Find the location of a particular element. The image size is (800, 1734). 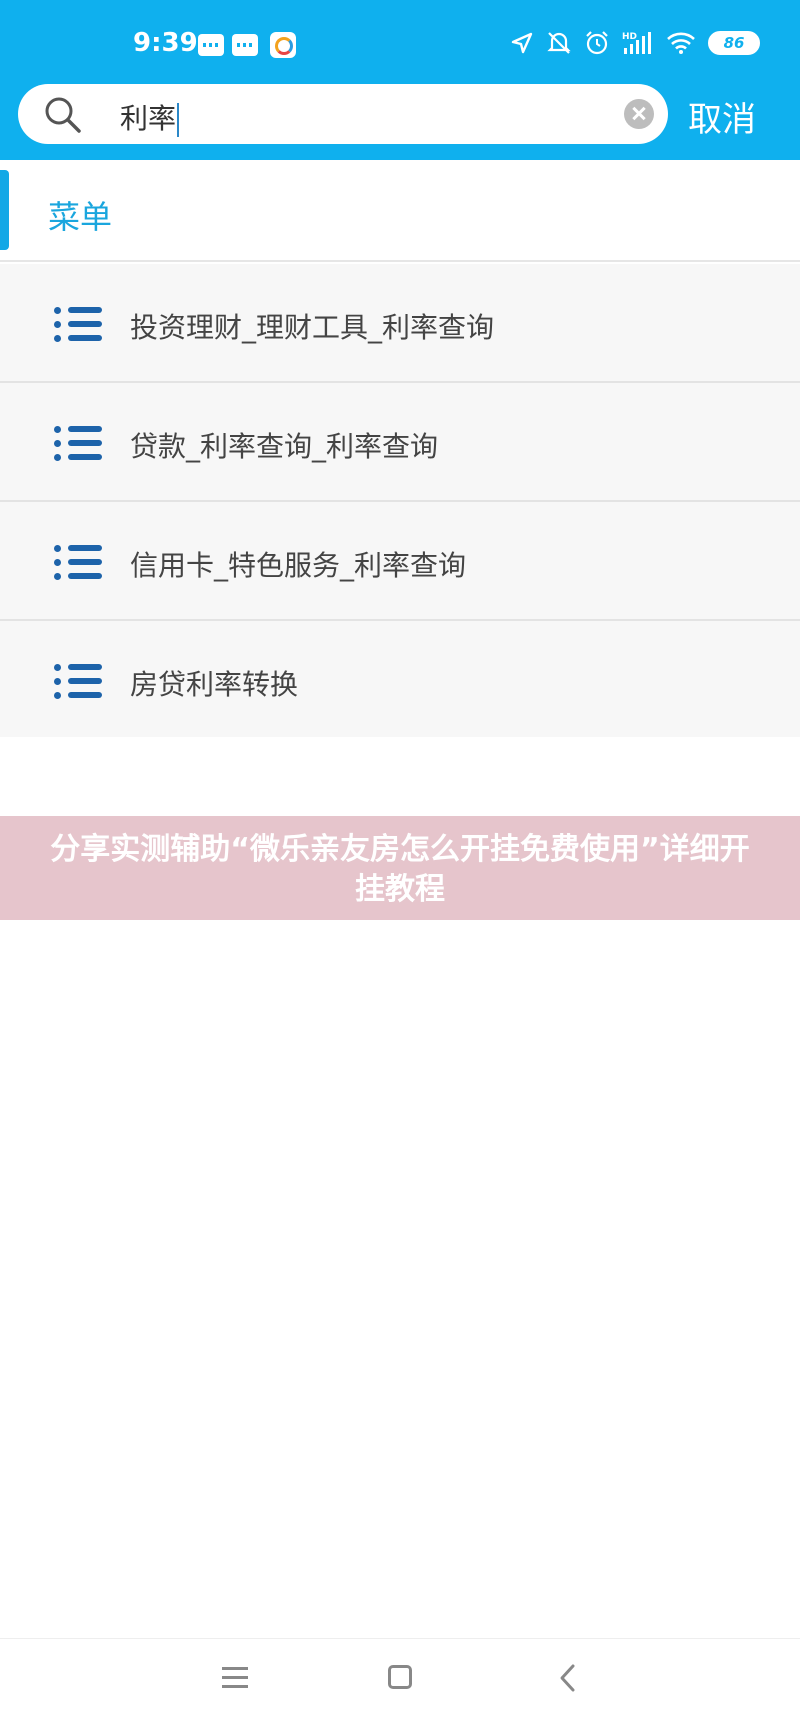

overlay-banner: 分享实测辅助“微乐亲友房怎么开挂免费使用”详细开挂教程 is located at coordinates (400, 868).